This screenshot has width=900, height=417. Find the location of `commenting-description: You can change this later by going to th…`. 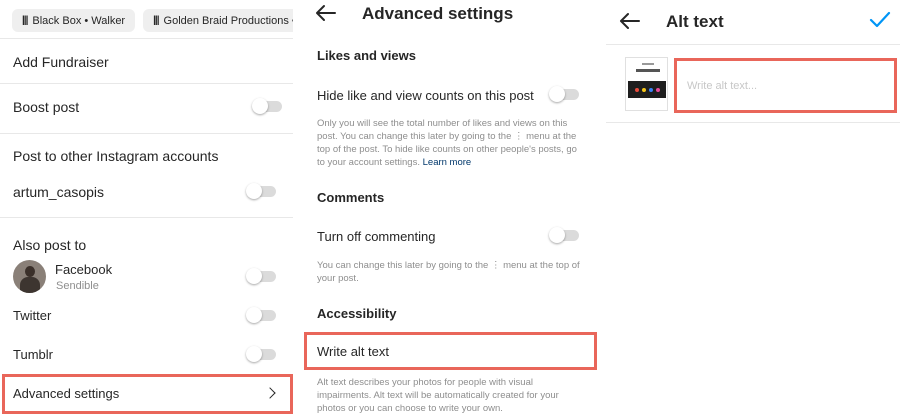

commenting-description: You can change this later by going to th… is located at coordinates (448, 272).